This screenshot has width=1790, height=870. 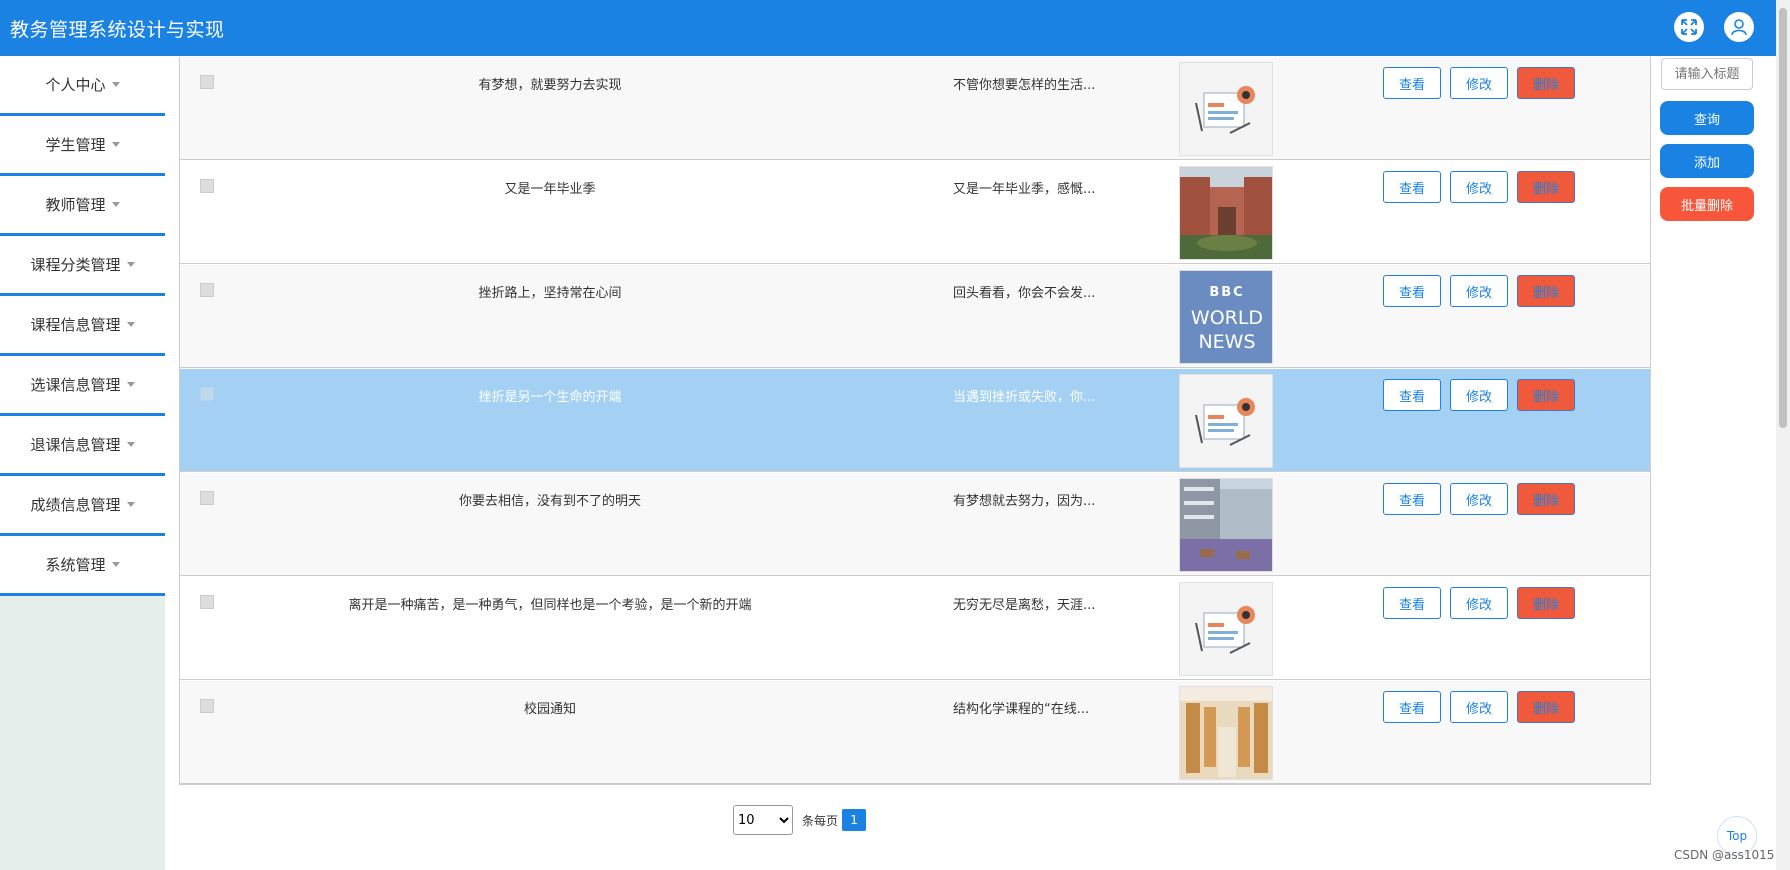 I want to click on top-bar: 教务管理系统设计与实现, so click(x=888, y=28).